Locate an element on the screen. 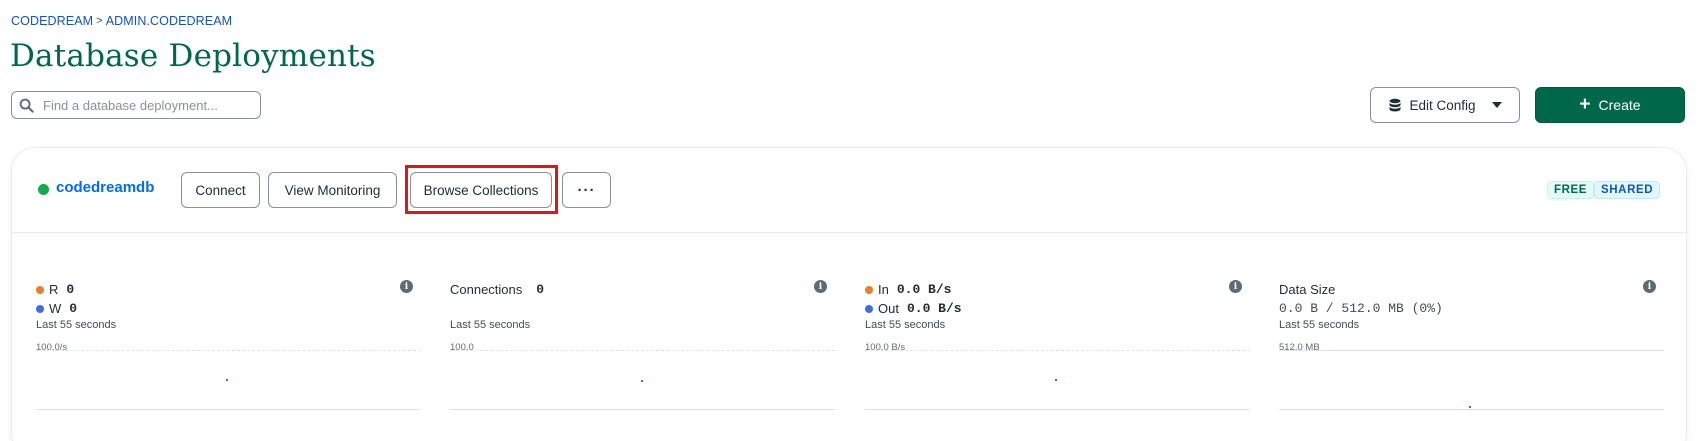 Image resolution: width=1698 pixels, height=441 pixels. ops-metric: R0 W0 Last 55 seconds 100.0/s i is located at coordinates (228, 350).